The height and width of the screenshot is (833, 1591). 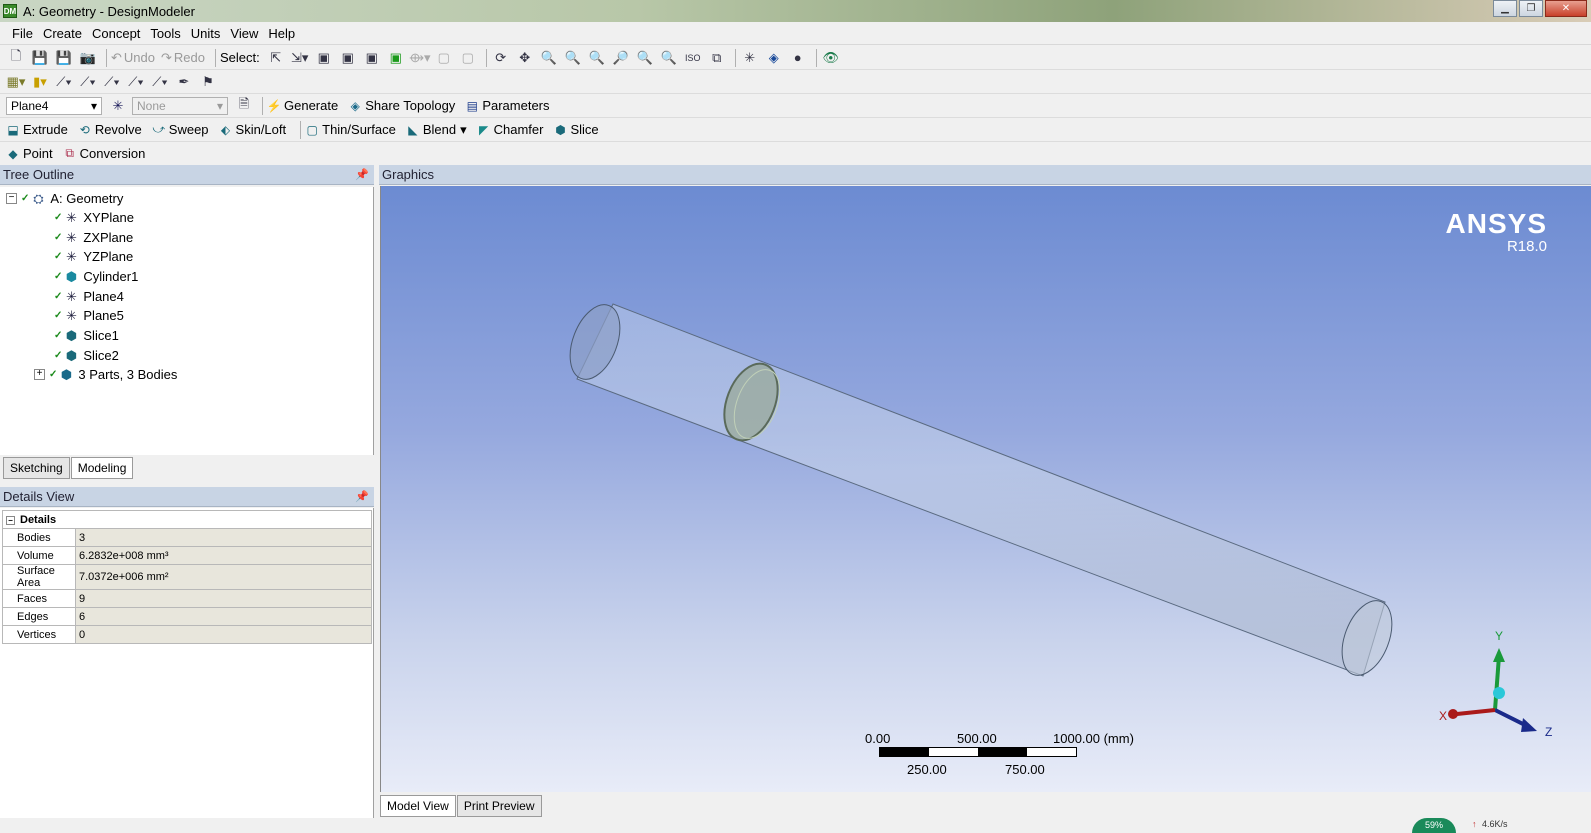 I want to click on tree-item-zxplane: ✓ ✳ ZXPlane, so click(x=93, y=237).